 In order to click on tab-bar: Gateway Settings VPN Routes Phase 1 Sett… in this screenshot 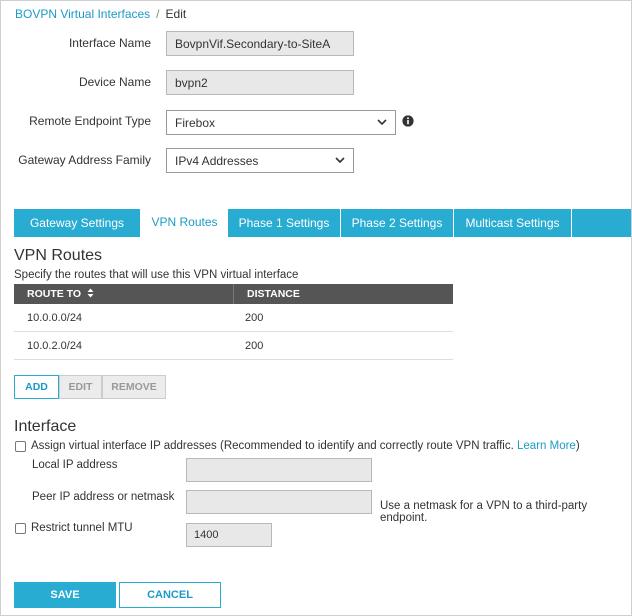, I will do `click(323, 223)`.